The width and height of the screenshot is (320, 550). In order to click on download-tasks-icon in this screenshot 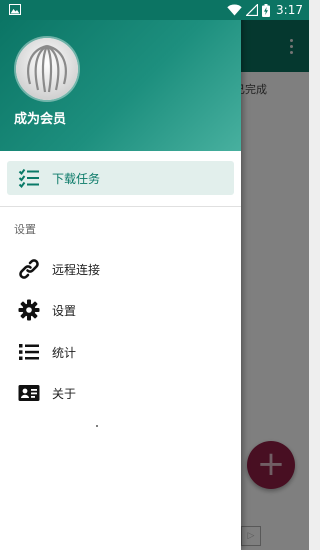, I will do `click(29, 178)`.